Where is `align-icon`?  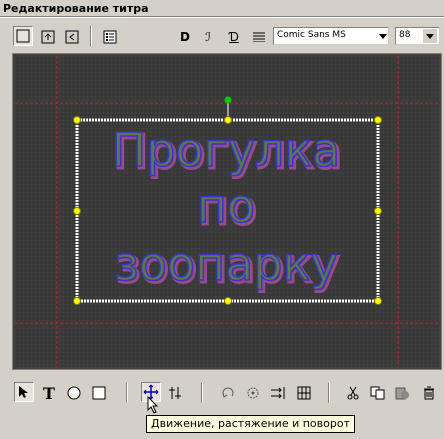 align-icon is located at coordinates (253, 393).